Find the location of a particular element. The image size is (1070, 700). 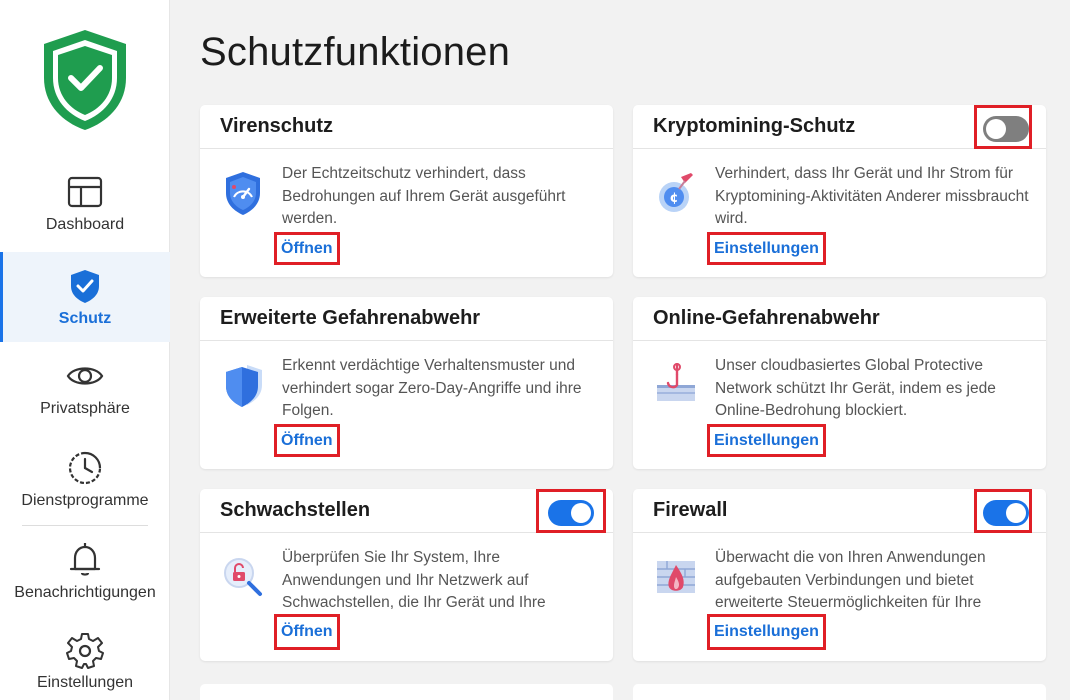

crypto-coin-icon: ¢ is located at coordinates (676, 192).